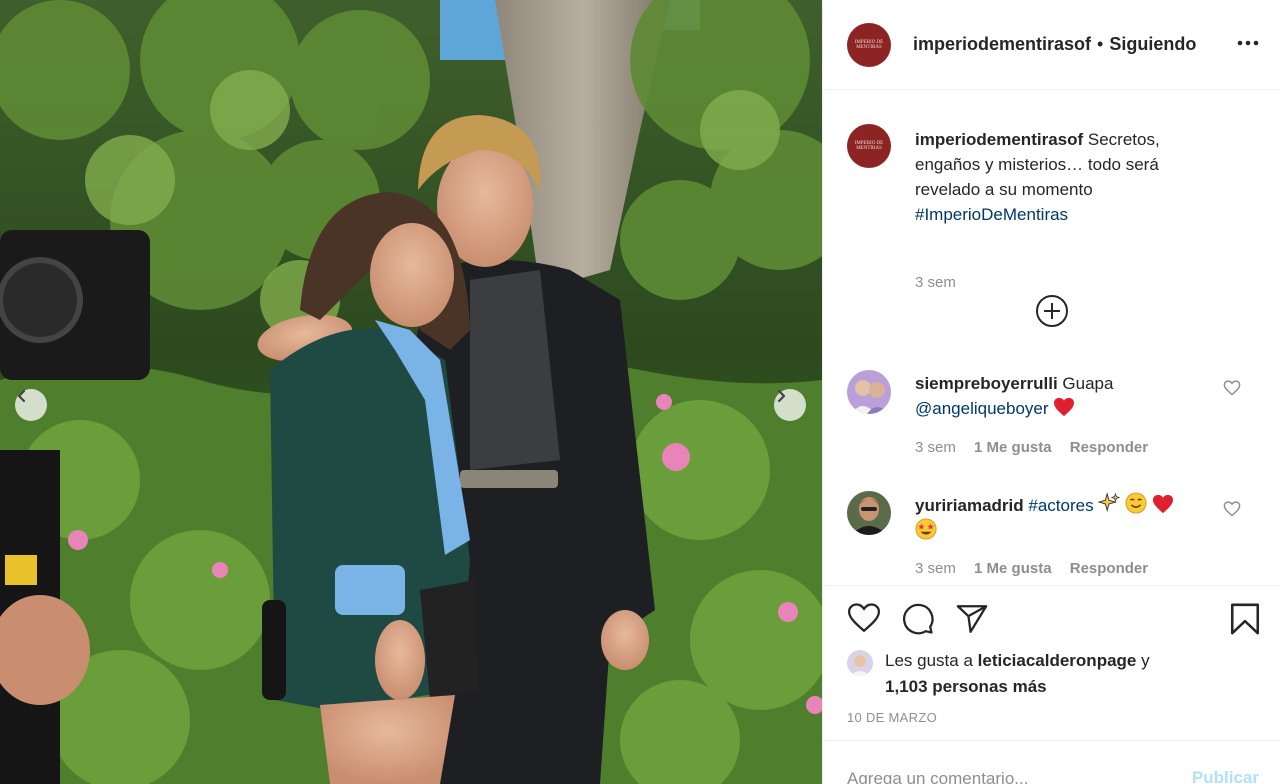 Image resolution: width=1280 pixels, height=784 pixels. I want to click on next-photo-button, so click(790, 405).